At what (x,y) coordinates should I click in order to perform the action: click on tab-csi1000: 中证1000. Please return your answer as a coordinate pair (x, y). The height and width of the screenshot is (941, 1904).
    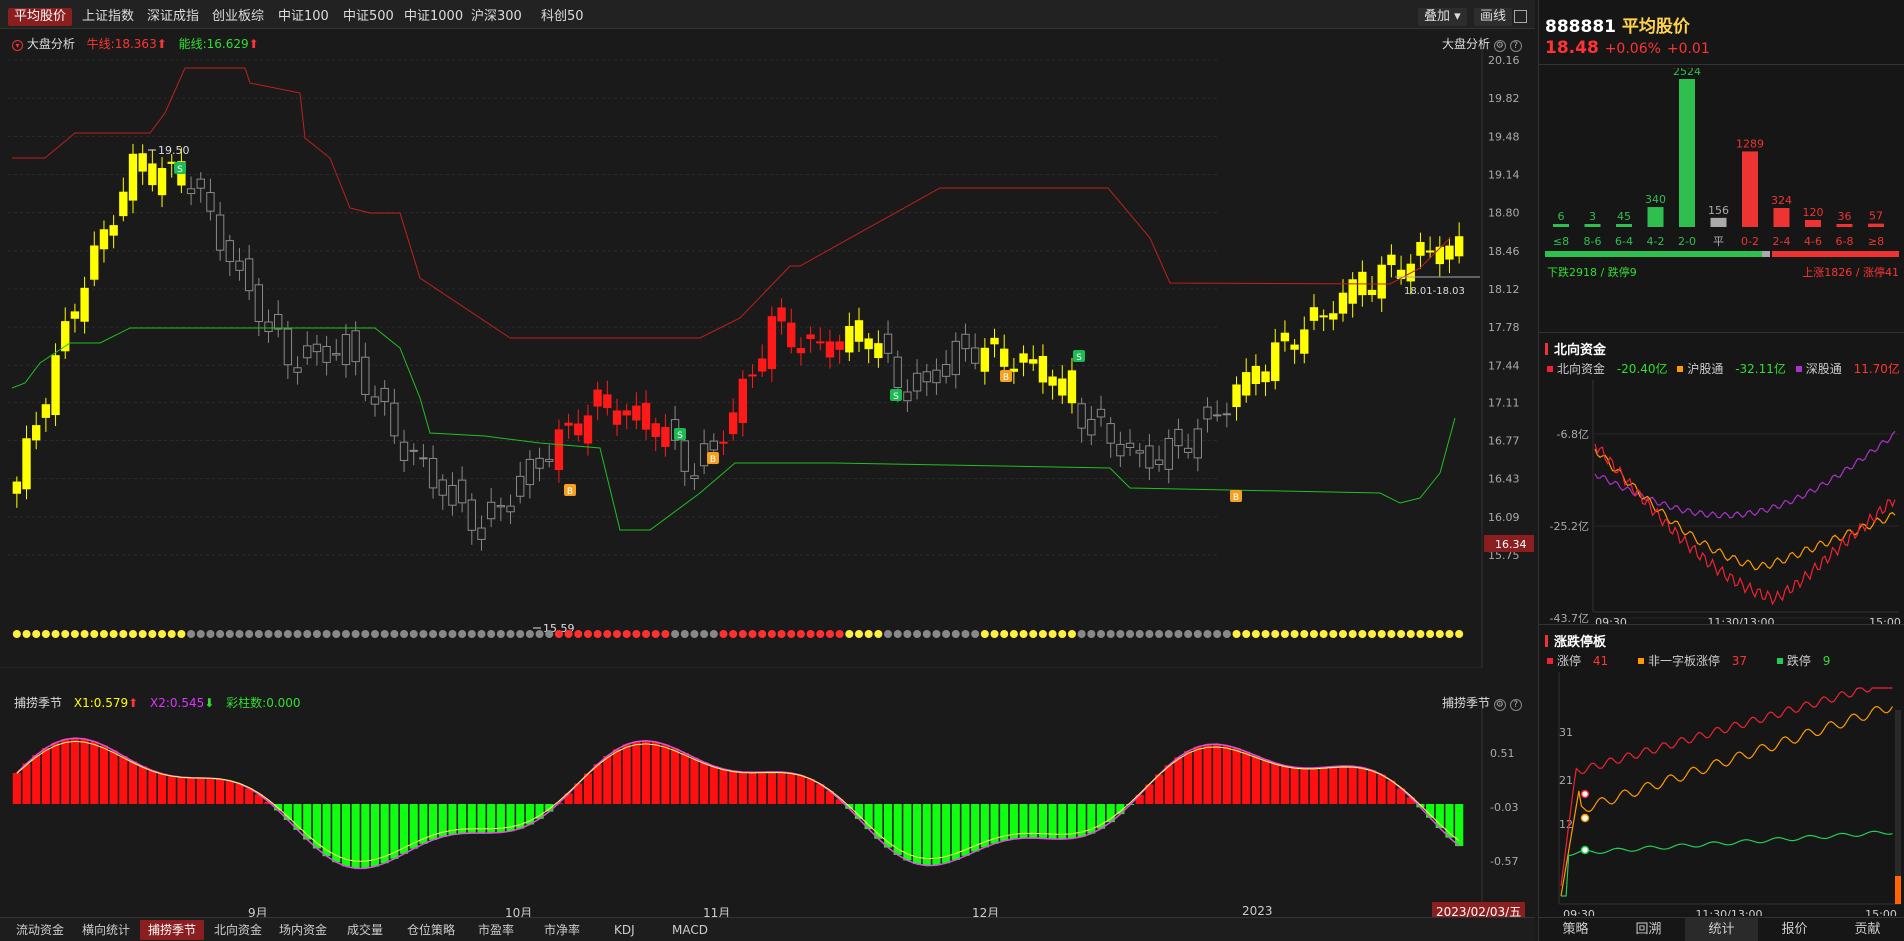
    Looking at the image, I should click on (433, 17).